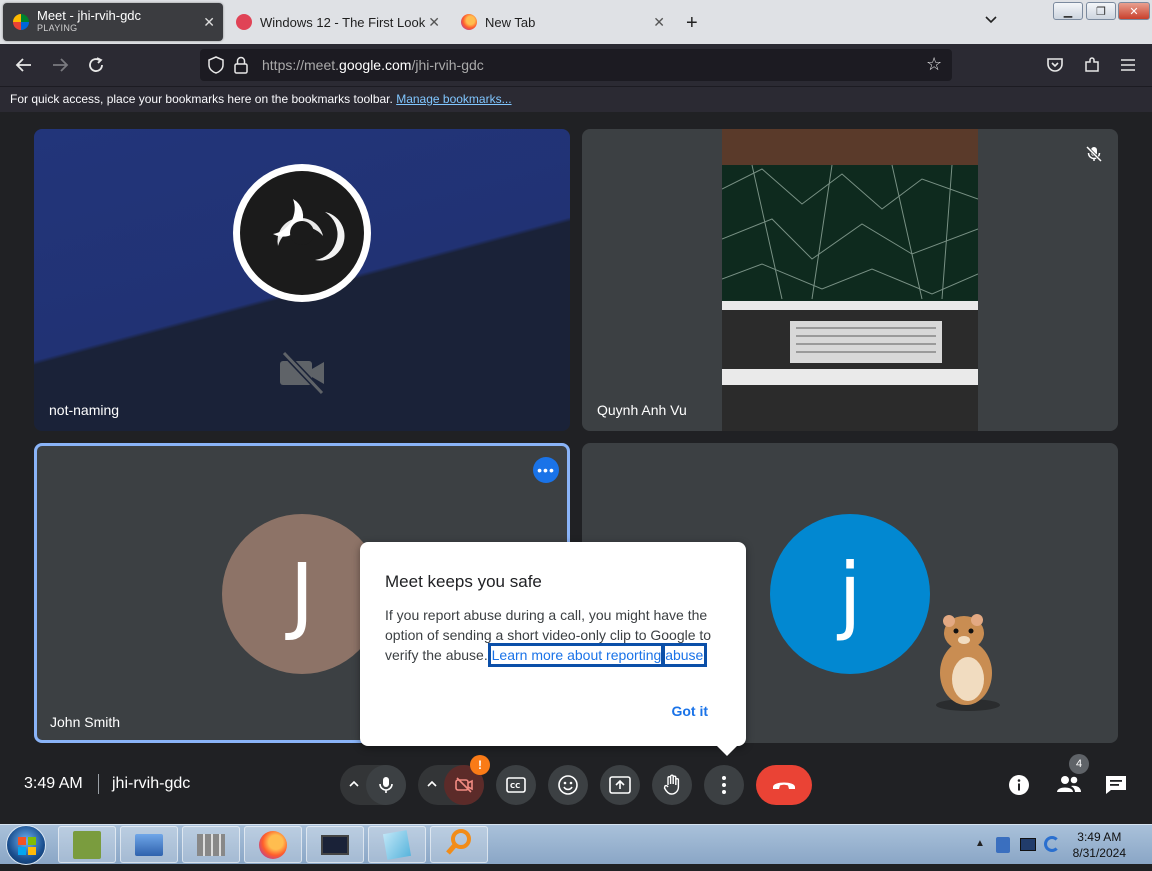 This screenshot has height=871, width=1152. Describe the element at coordinates (151, 783) in the screenshot. I see `meeting-code: jhi-rvih-gdc` at that location.